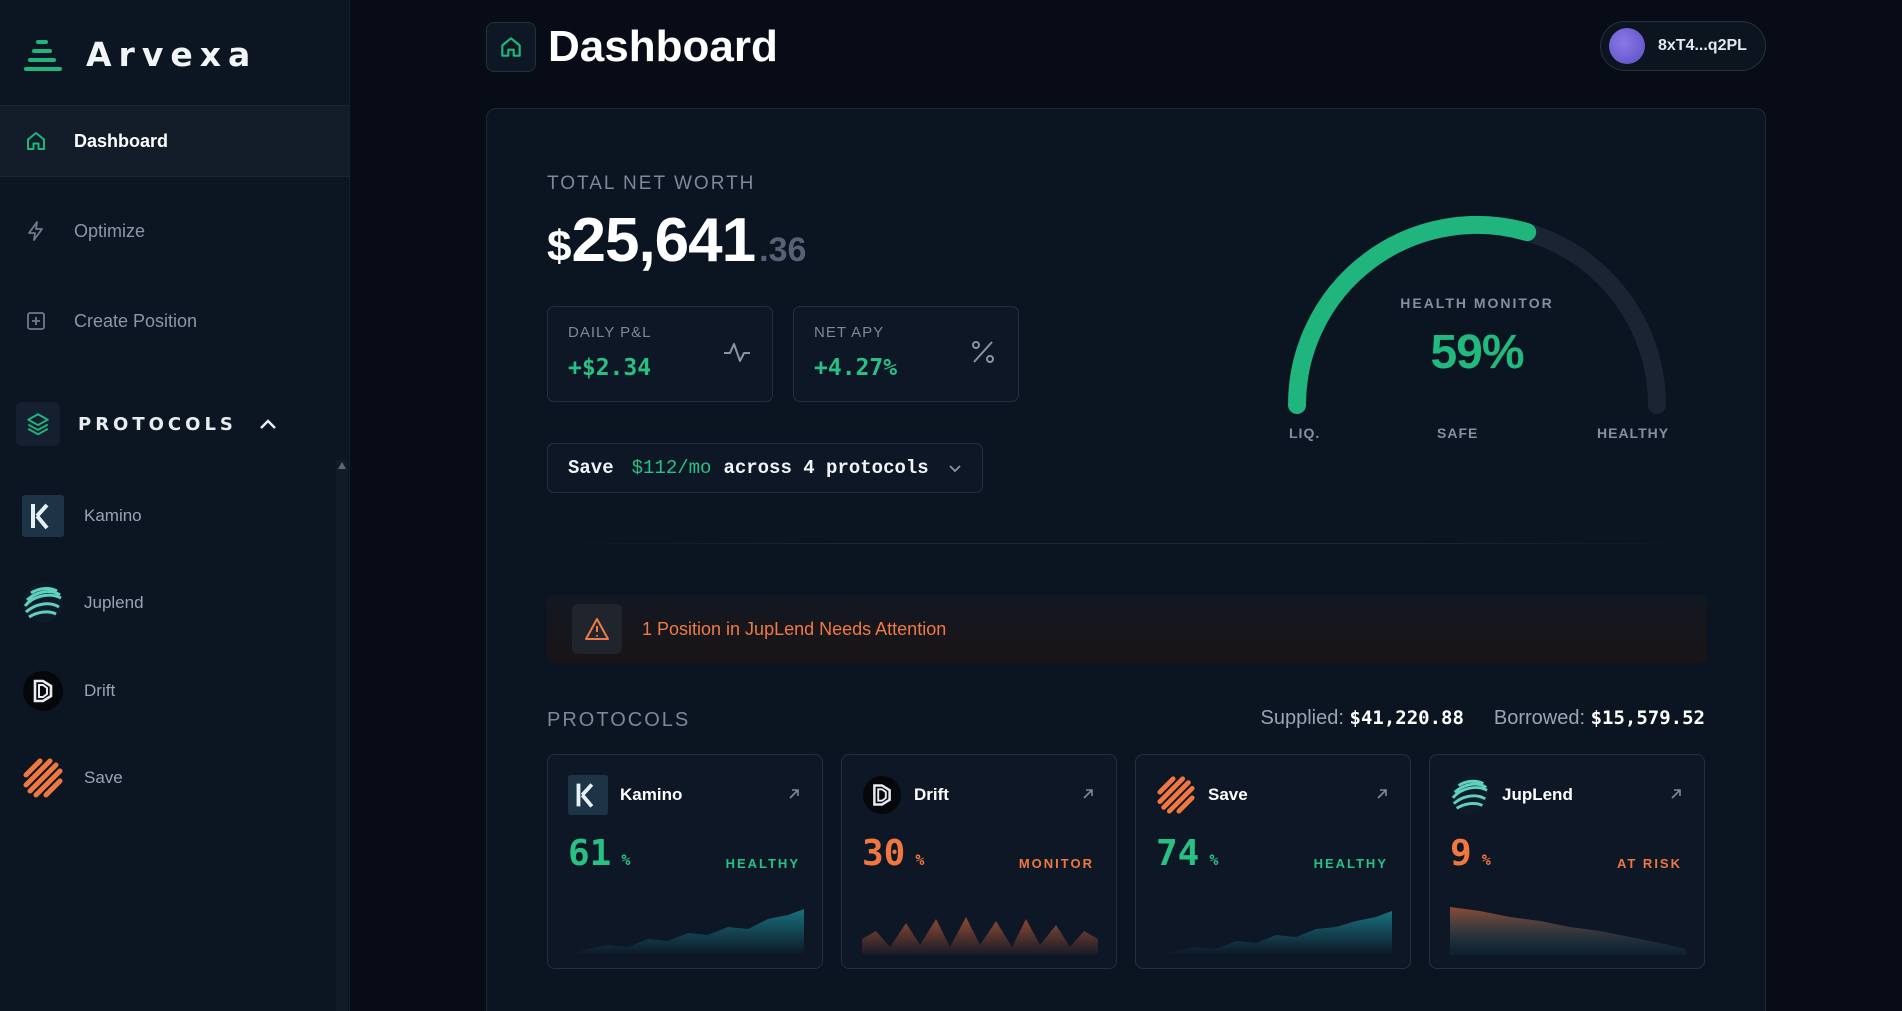 The height and width of the screenshot is (1011, 1902). What do you see at coordinates (559, 246) in the screenshot?
I see `net-worth-currency: $` at bounding box center [559, 246].